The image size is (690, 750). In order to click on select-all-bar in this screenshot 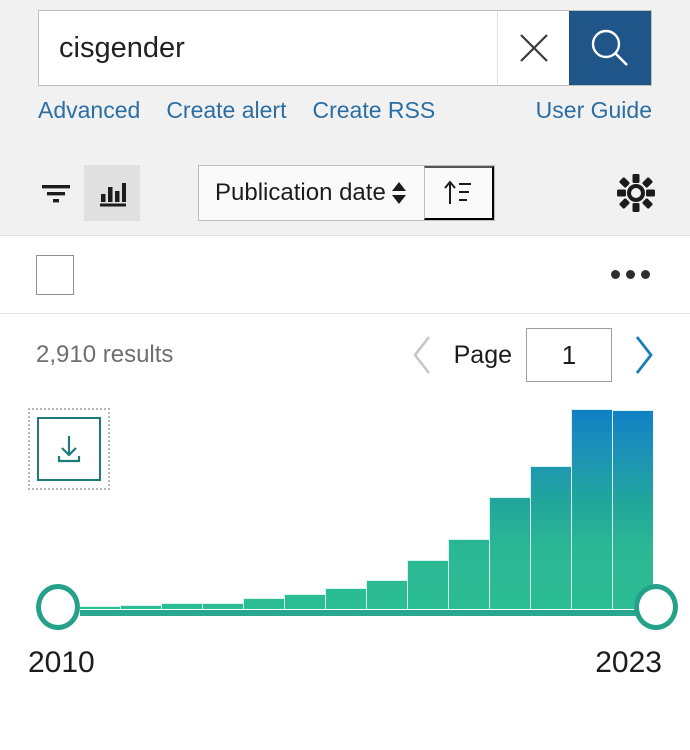, I will do `click(345, 275)`.